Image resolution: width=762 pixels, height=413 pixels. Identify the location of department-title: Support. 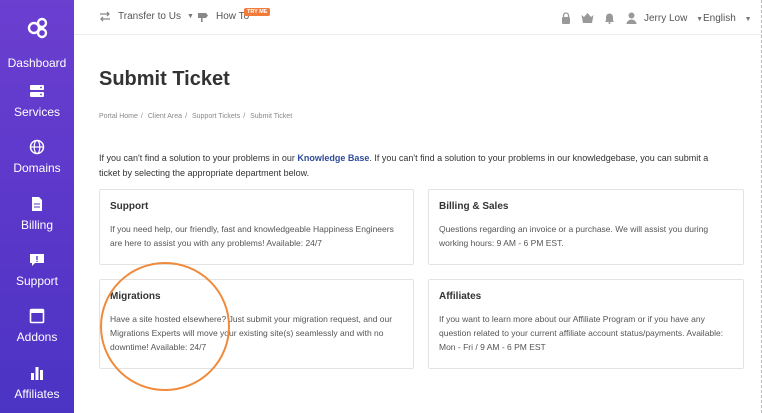
(129, 206).